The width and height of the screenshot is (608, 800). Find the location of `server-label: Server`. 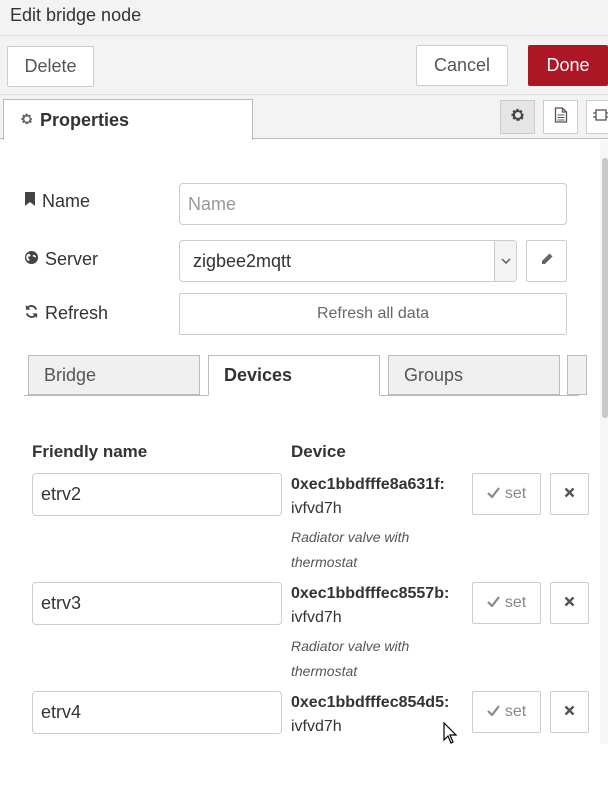

server-label: Server is located at coordinates (61, 259).